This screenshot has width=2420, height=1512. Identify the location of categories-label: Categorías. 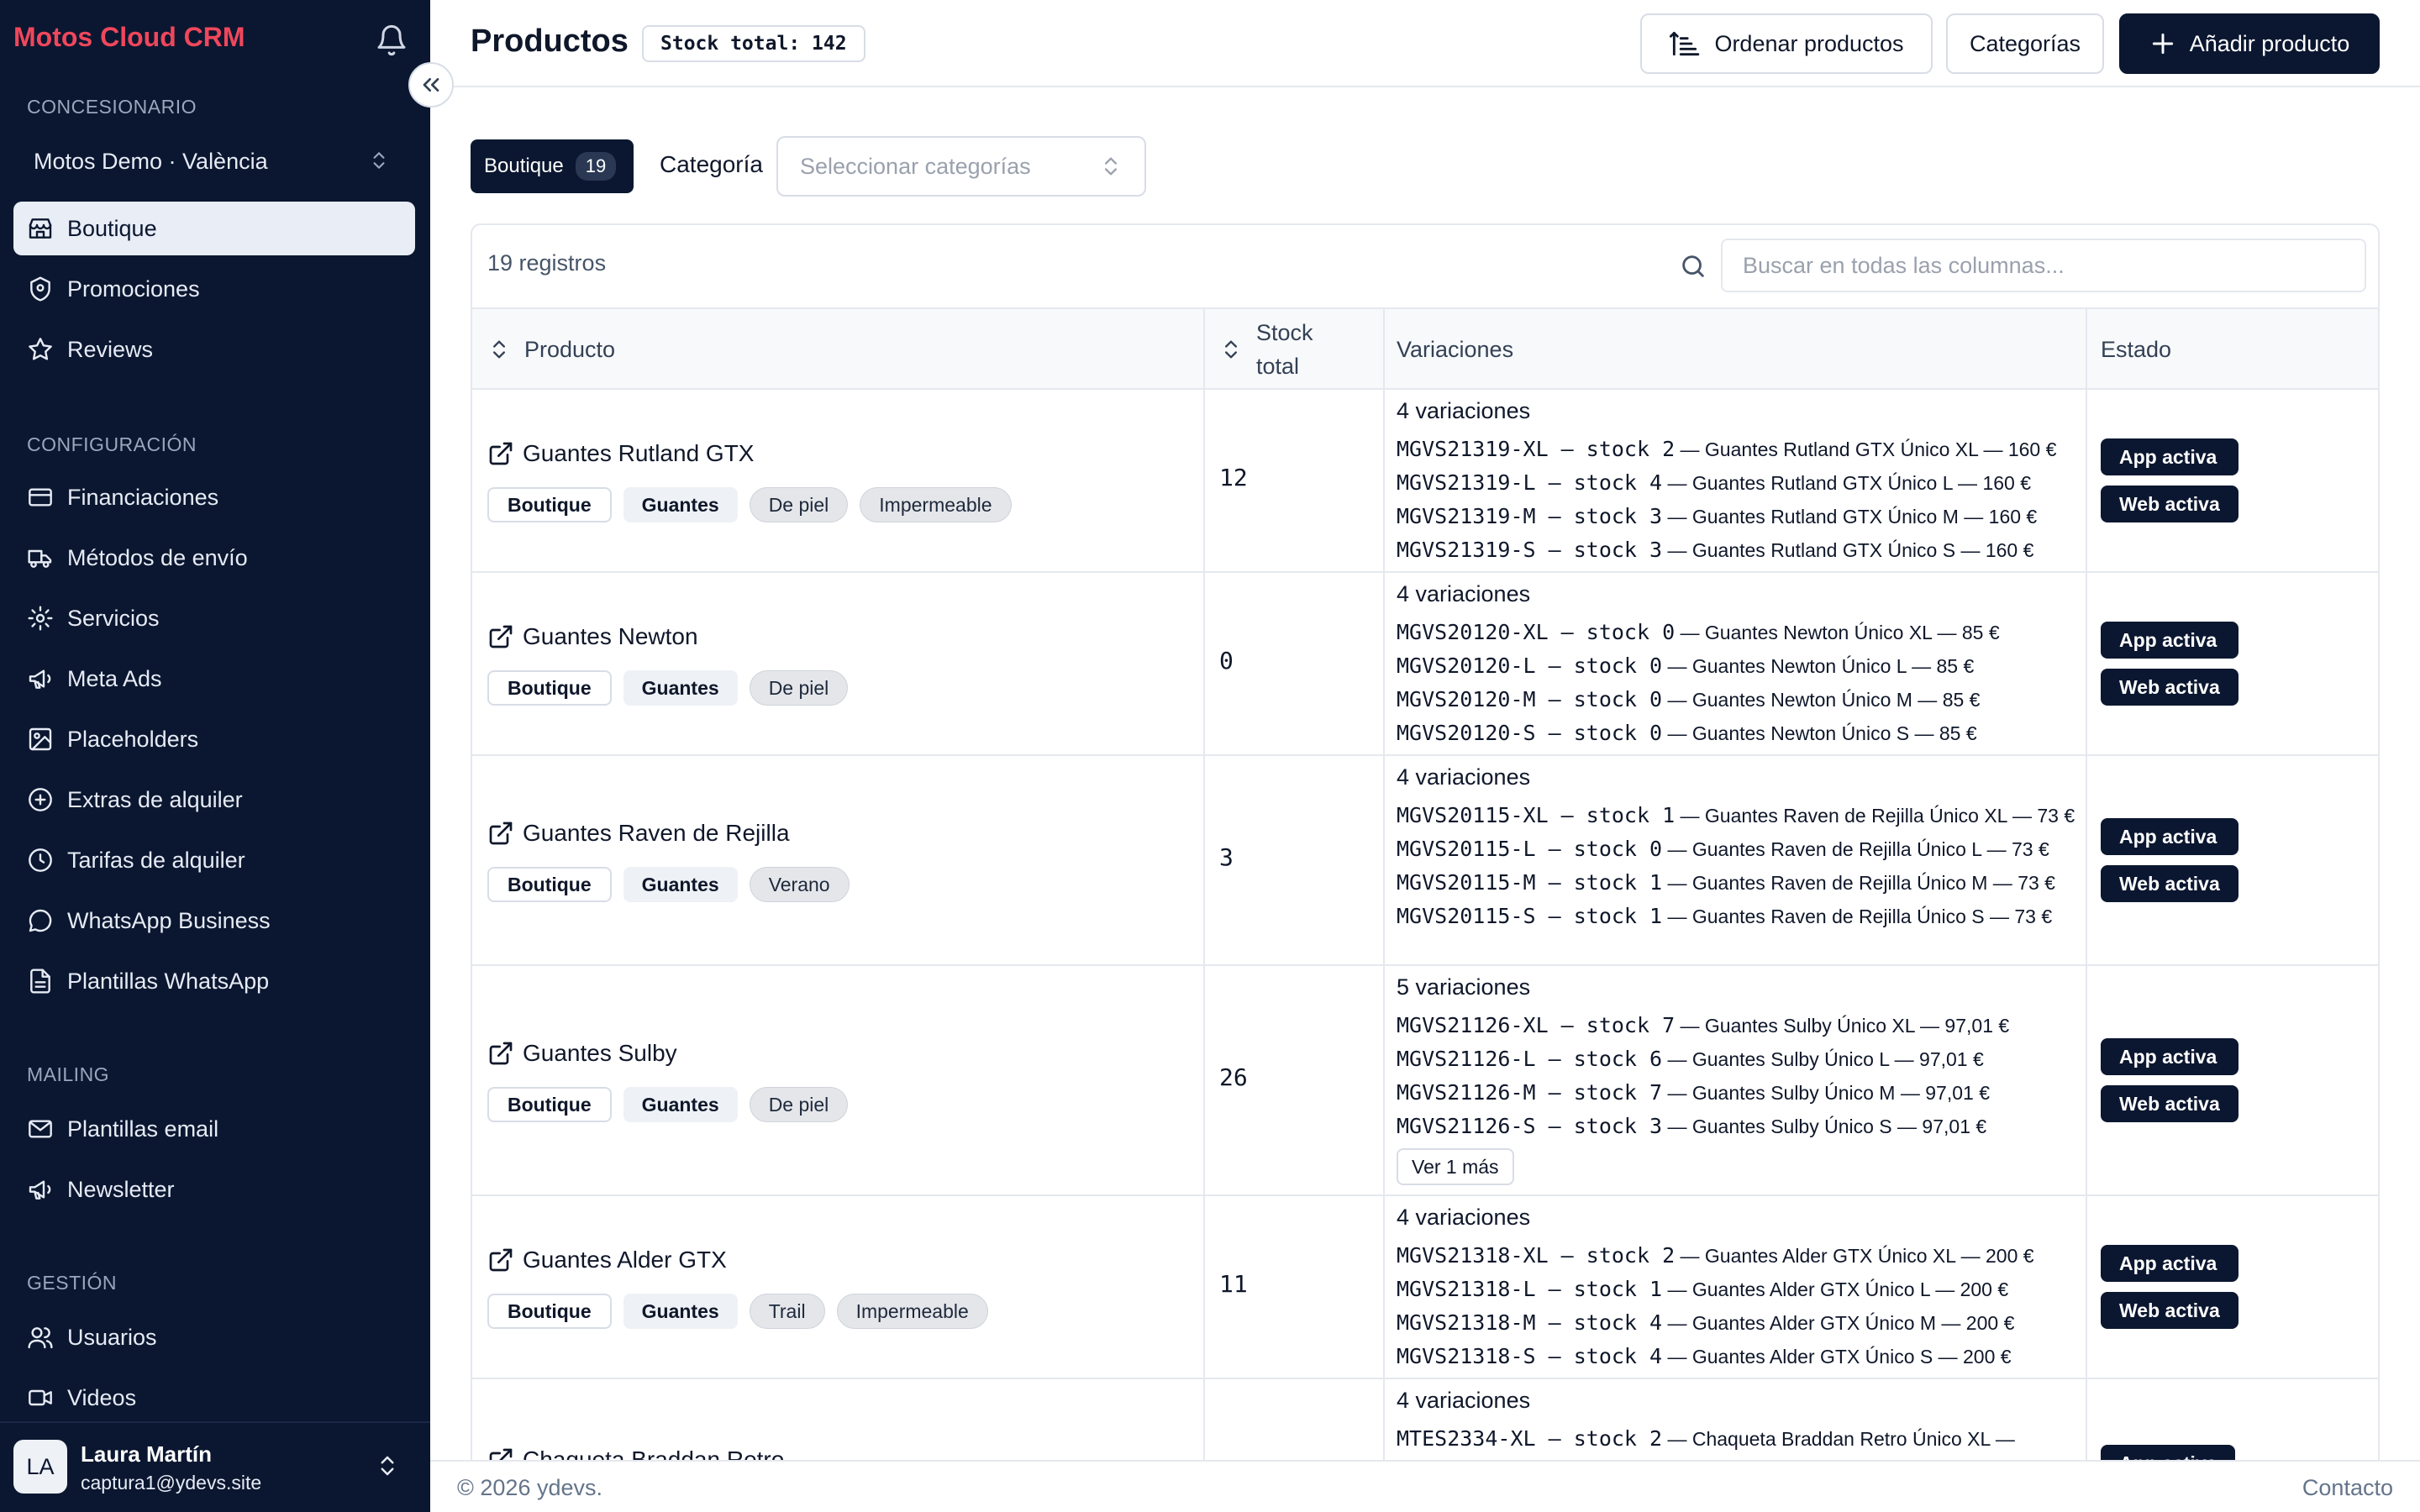
(2025, 43).